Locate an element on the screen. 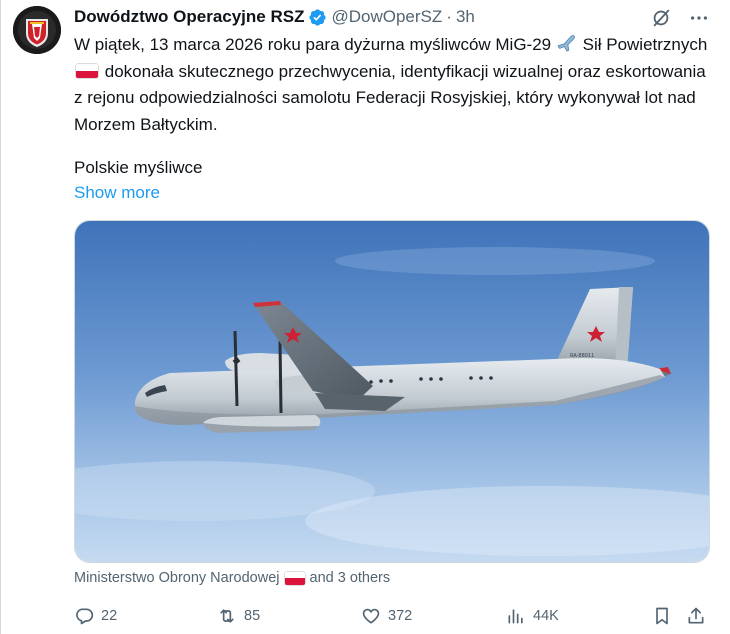  handle: @DowOperSZ is located at coordinates (386, 17).